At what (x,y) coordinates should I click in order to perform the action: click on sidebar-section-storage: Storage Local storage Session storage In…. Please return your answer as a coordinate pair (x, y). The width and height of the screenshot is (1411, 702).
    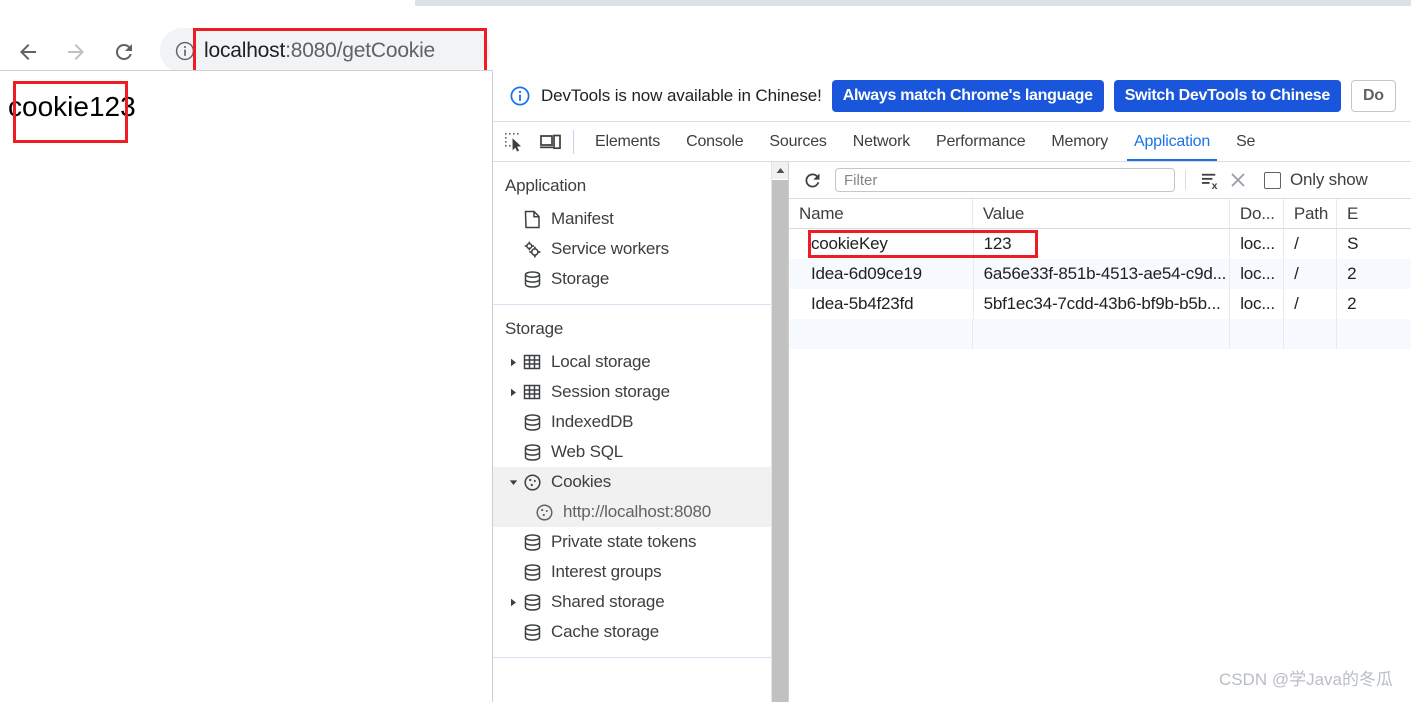
    Looking at the image, I should click on (640, 481).